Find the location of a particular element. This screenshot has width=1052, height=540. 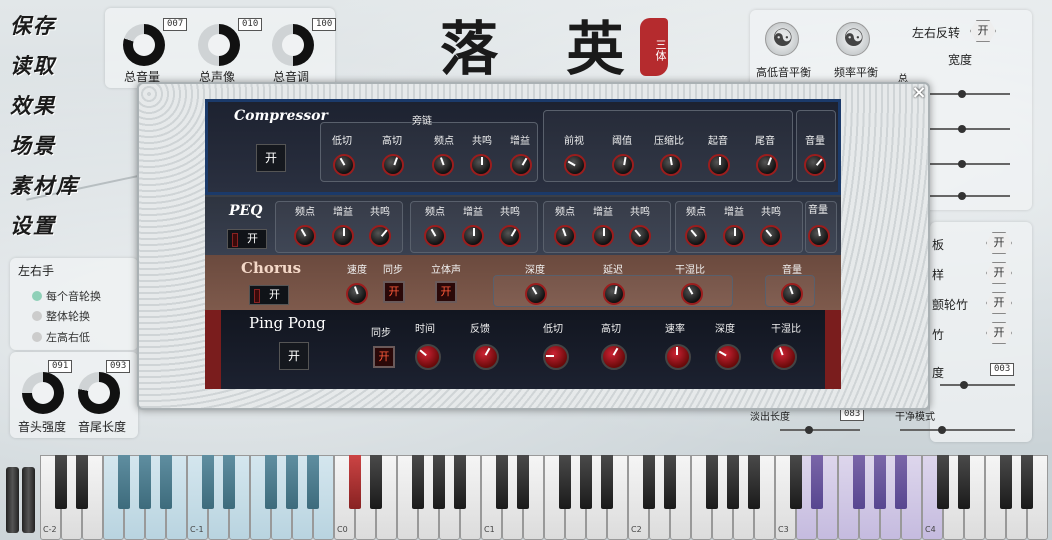

sc-highcut-knob is located at coordinates (393, 165).